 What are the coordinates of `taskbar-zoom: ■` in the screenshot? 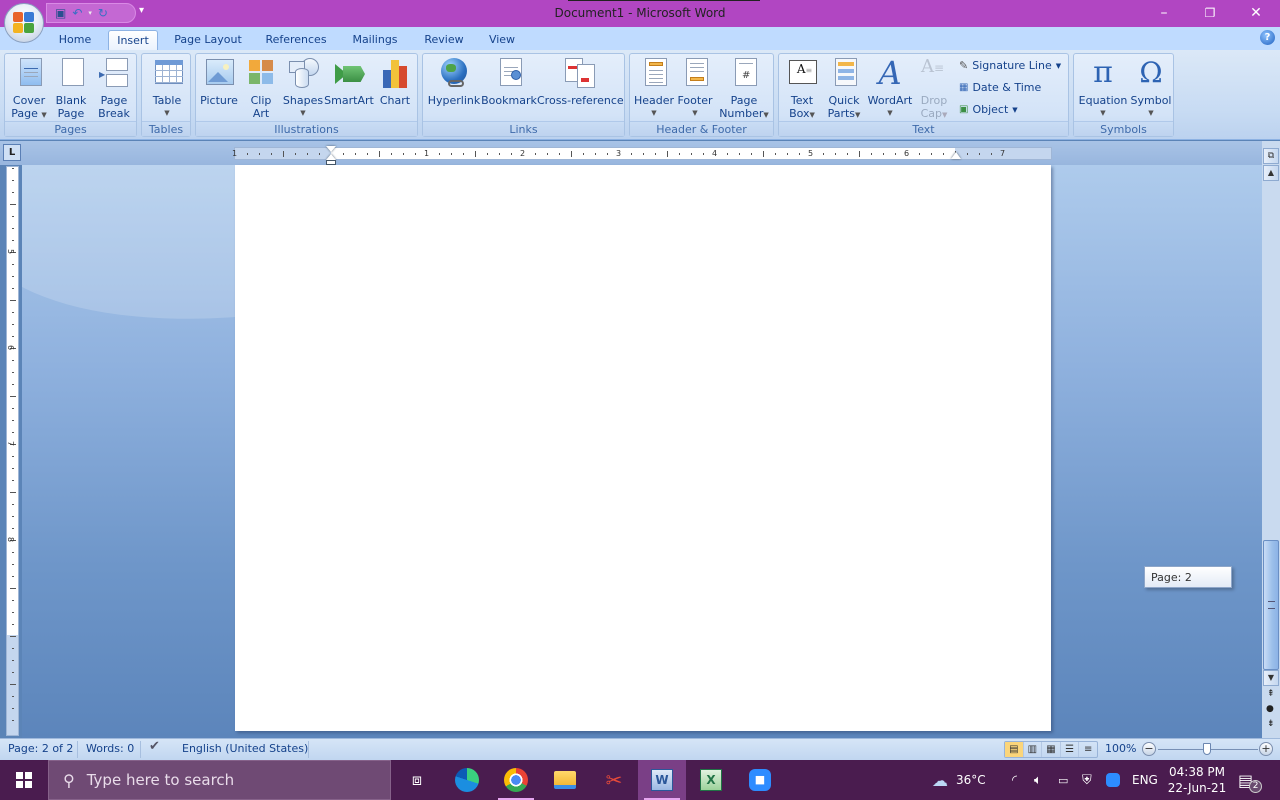 It's located at (760, 780).